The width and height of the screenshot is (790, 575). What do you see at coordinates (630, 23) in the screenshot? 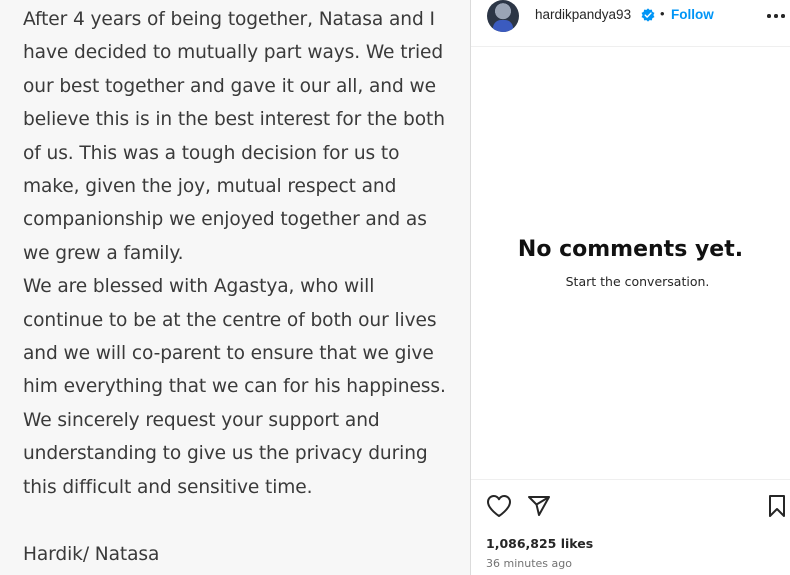
I see `post-header: hardikpandya93 • Follow` at bounding box center [630, 23].